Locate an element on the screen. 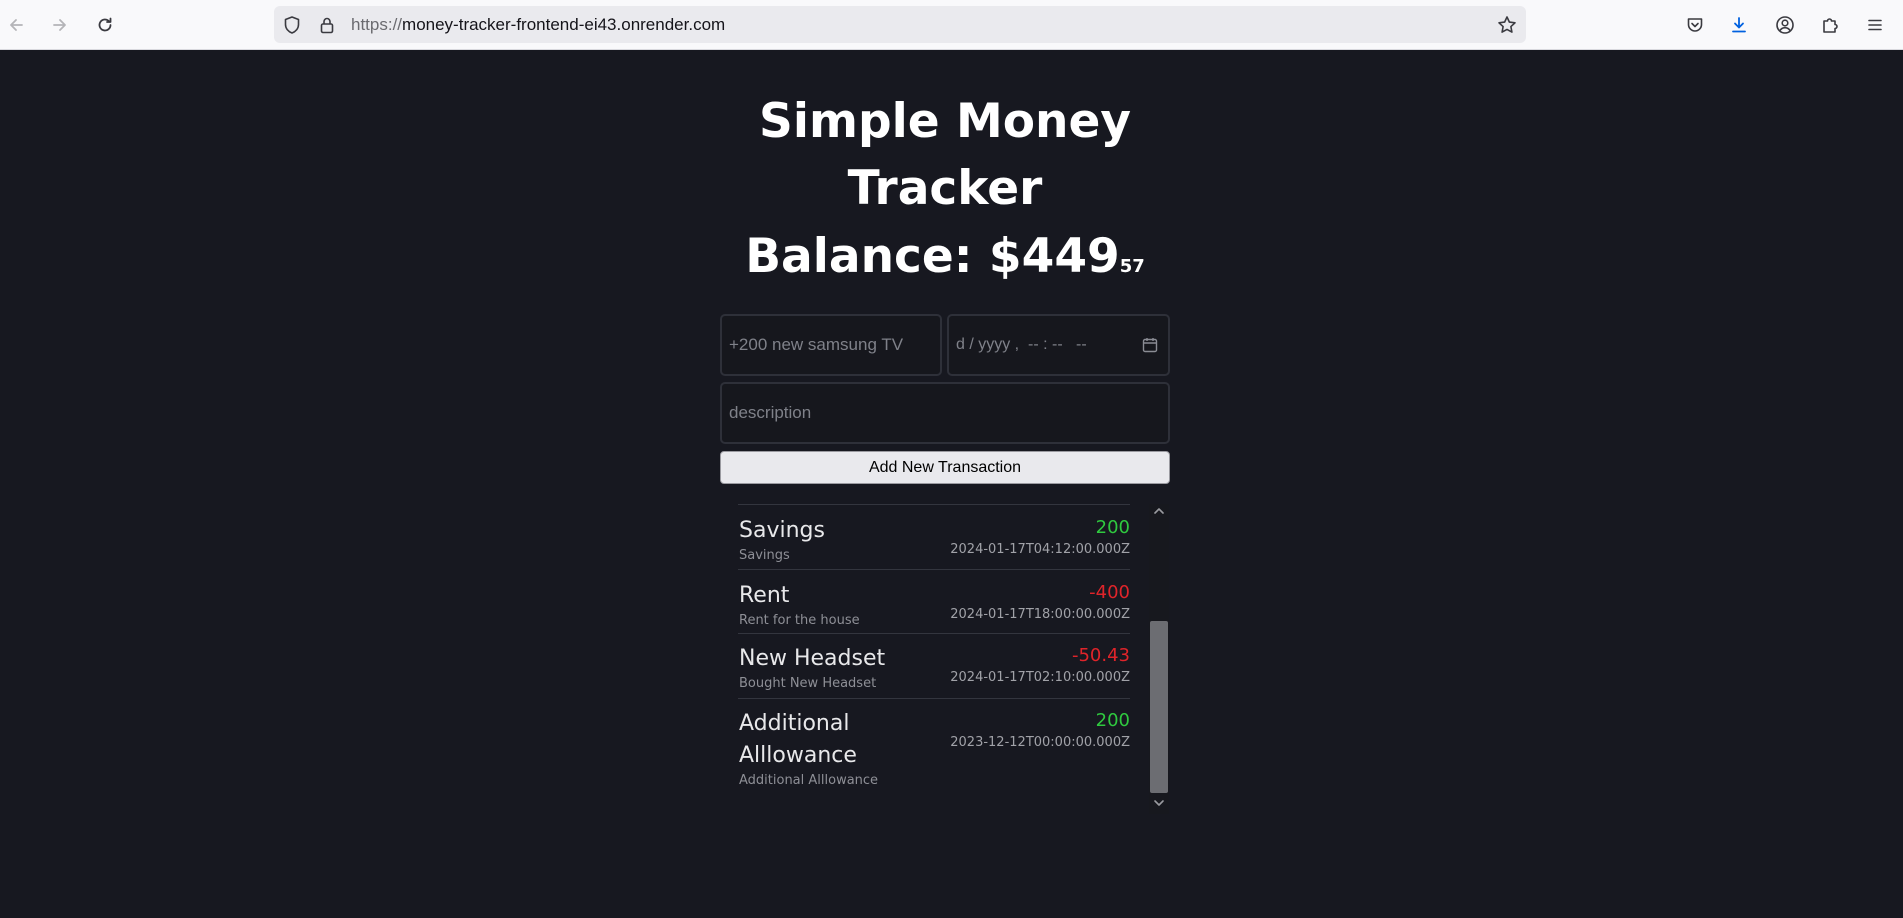 The image size is (1903, 918). reload-icon is located at coordinates (105, 24).